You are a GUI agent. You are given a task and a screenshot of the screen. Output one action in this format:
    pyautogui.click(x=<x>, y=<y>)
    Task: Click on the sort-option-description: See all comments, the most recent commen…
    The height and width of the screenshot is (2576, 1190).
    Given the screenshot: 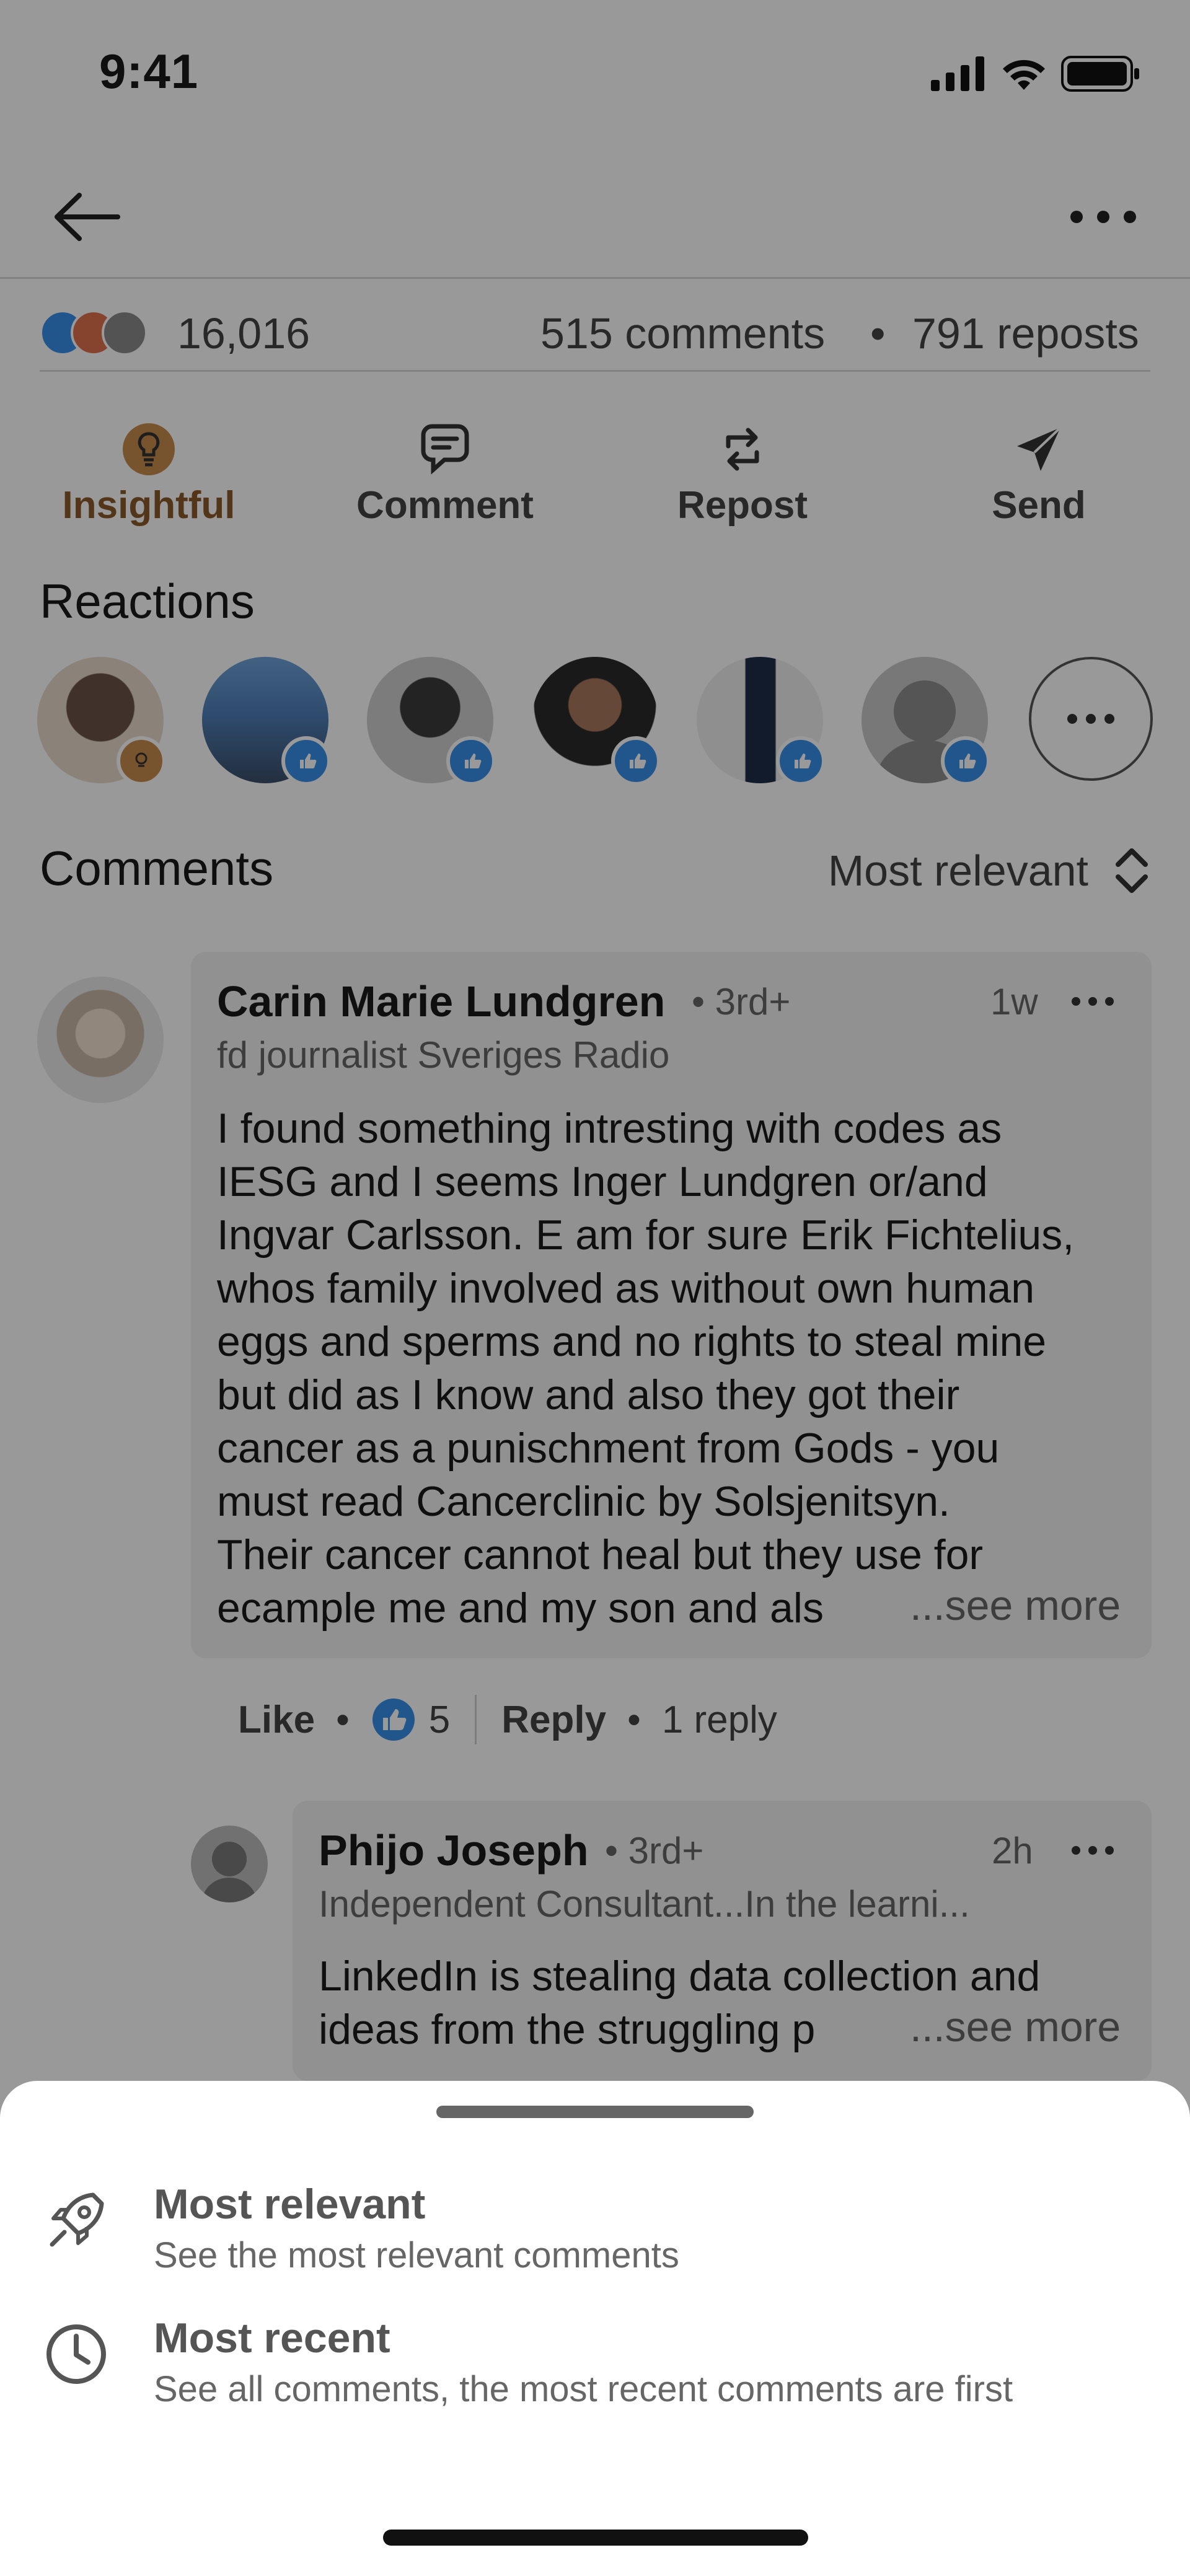 What is the action you would take?
    pyautogui.click(x=583, y=2389)
    